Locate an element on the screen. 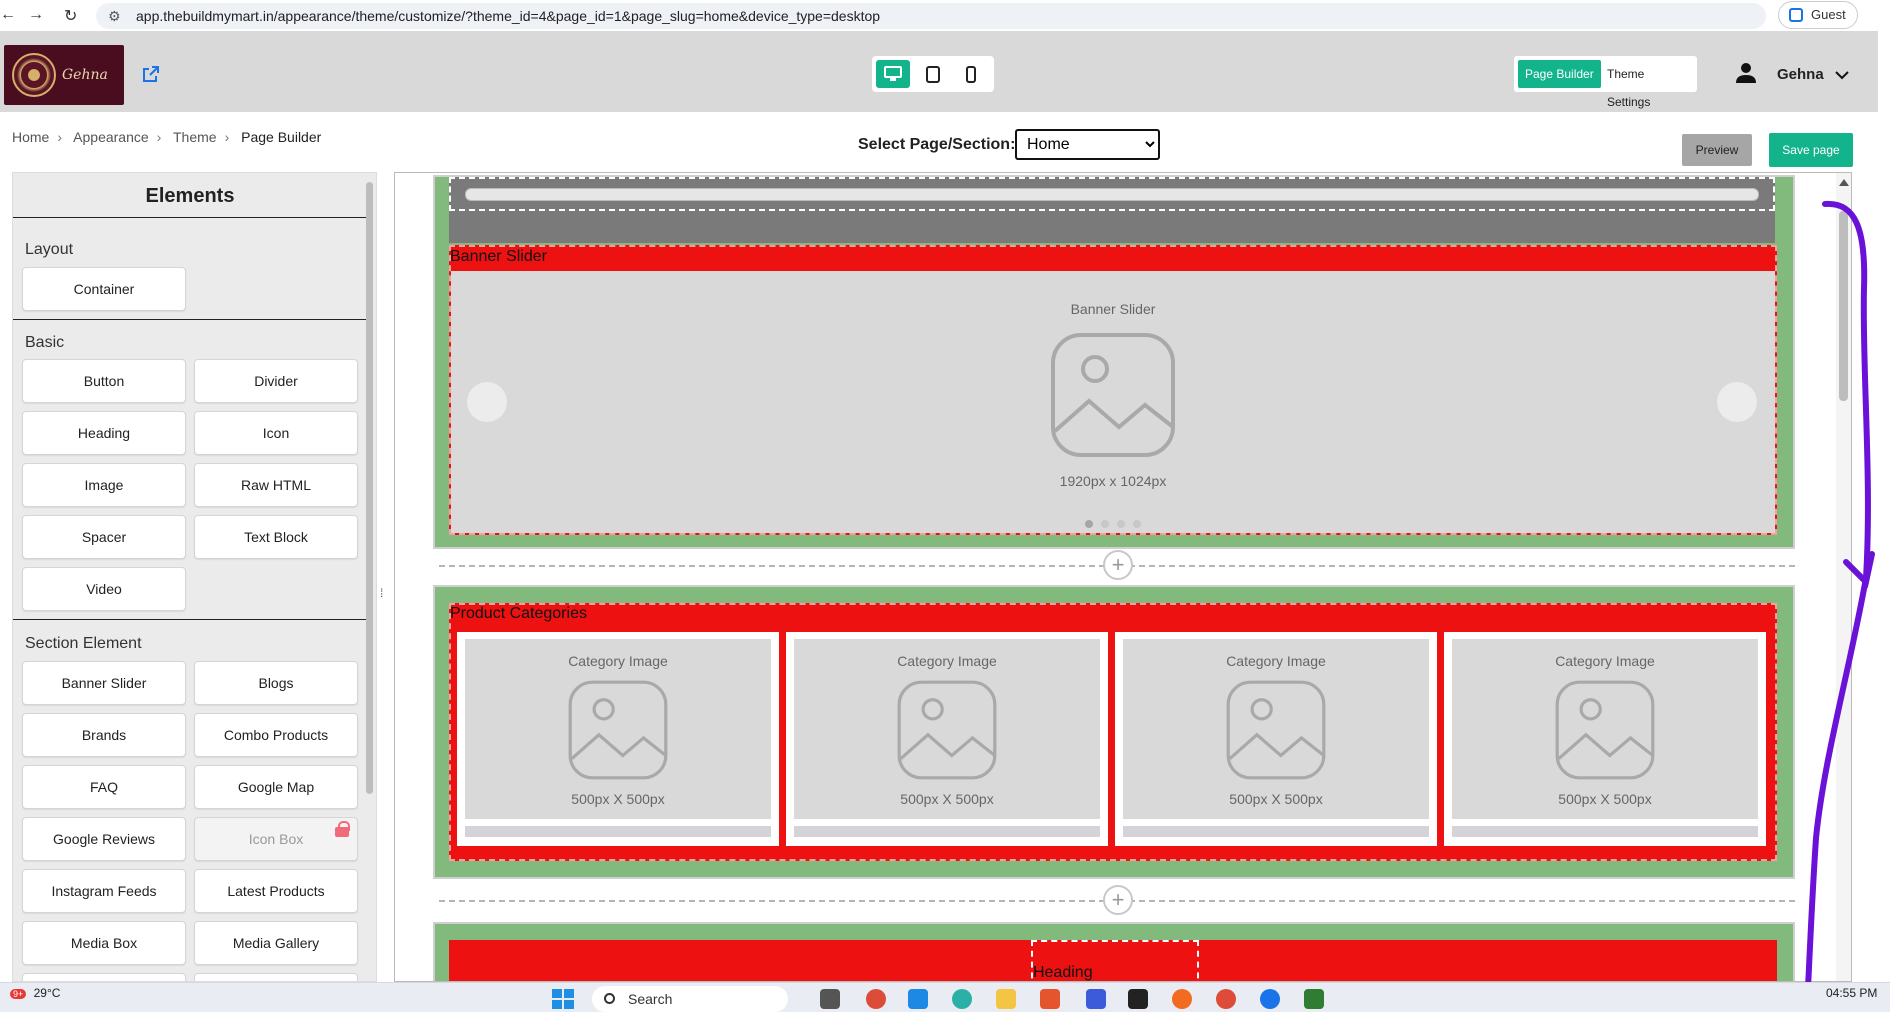 The width and height of the screenshot is (1890, 1012). next-slide-button is located at coordinates (1737, 402).